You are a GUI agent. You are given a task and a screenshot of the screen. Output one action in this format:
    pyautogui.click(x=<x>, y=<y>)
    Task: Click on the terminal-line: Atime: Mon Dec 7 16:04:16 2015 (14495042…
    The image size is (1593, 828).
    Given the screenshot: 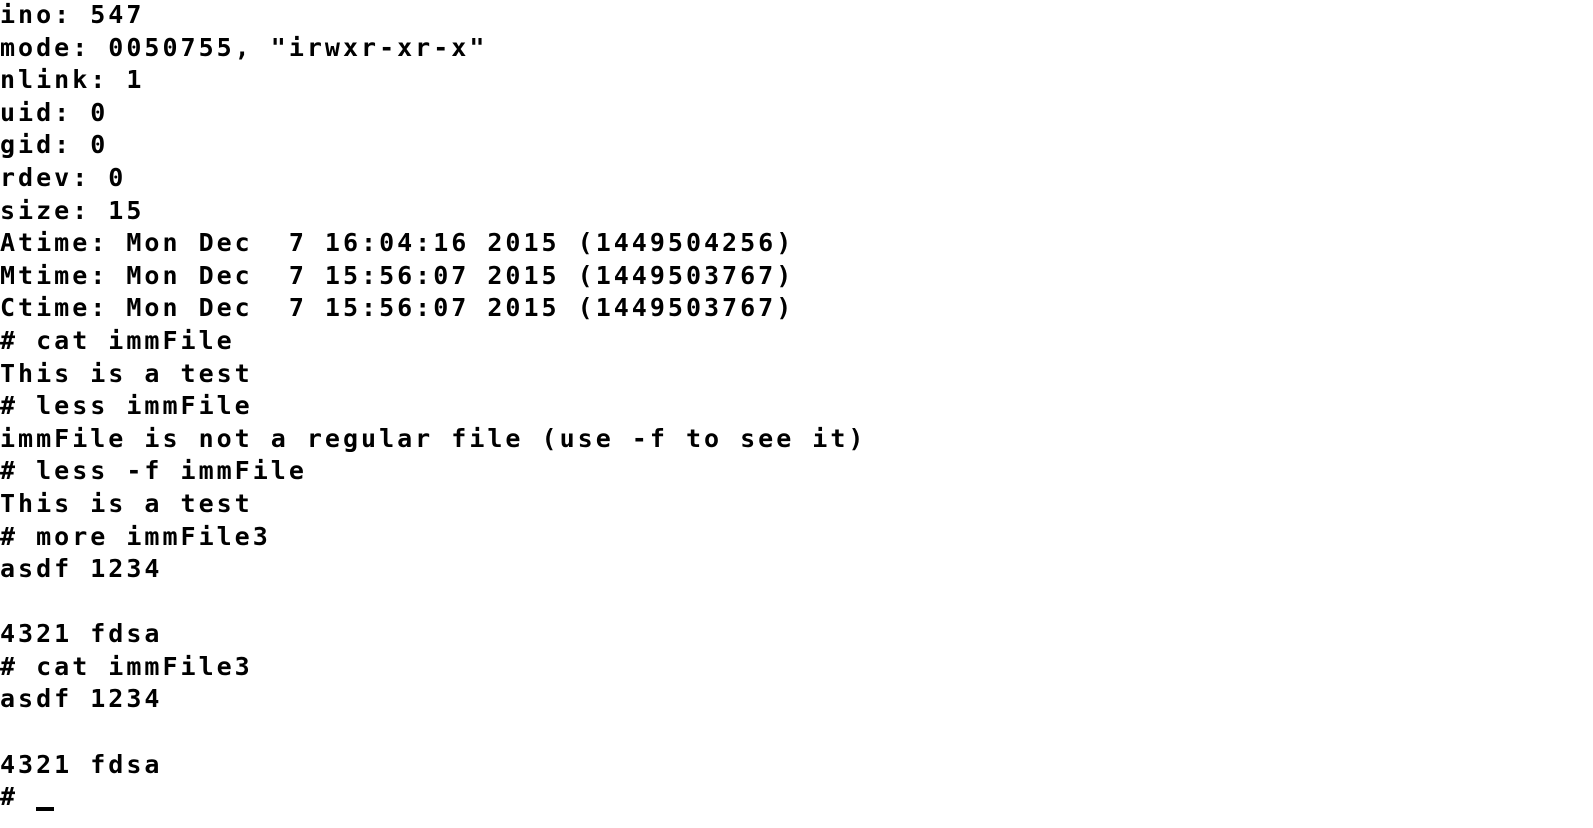 What is the action you would take?
    pyautogui.click(x=397, y=243)
    